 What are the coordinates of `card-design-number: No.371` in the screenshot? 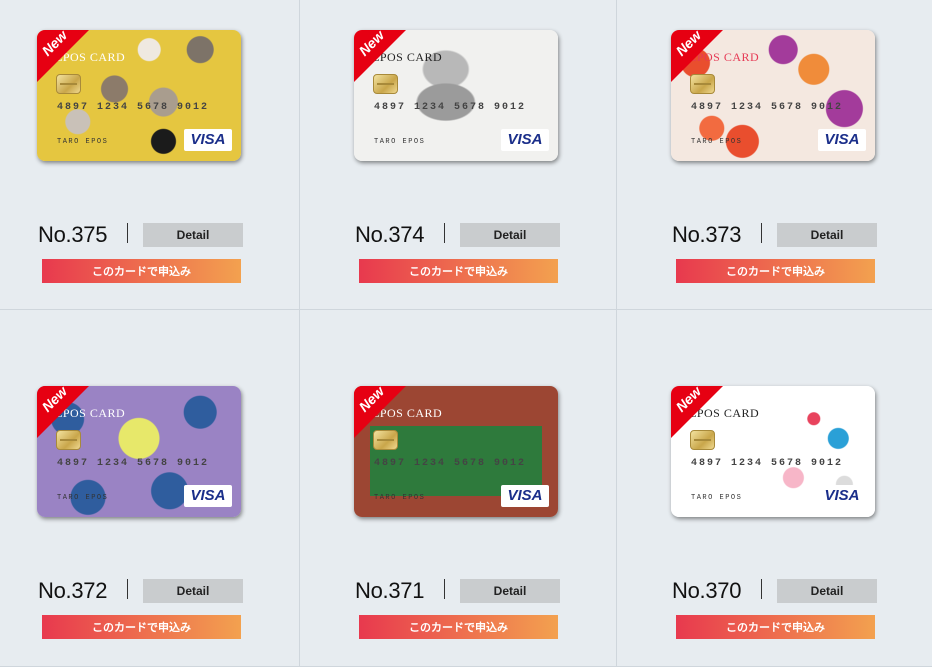 It's located at (390, 590).